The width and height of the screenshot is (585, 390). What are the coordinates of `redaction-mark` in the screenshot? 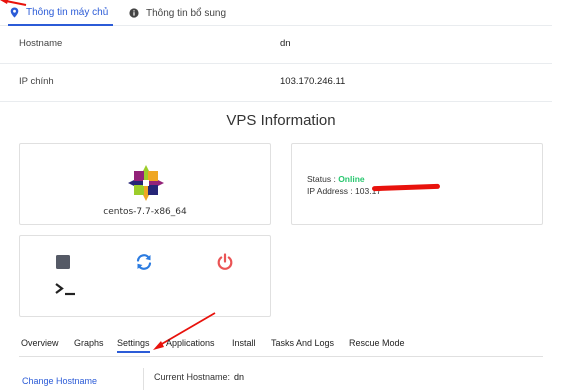 It's located at (406, 187).